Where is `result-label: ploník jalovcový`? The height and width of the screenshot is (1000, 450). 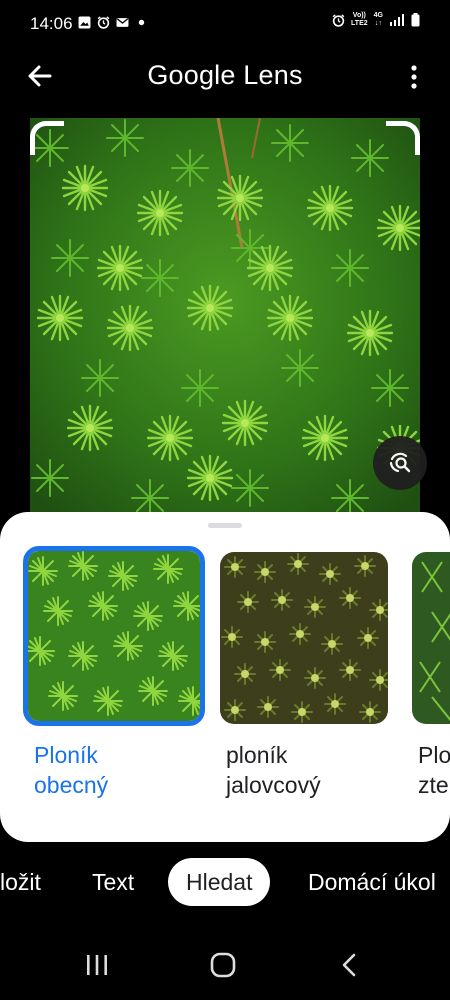 result-label: ploník jalovcový is located at coordinates (273, 770).